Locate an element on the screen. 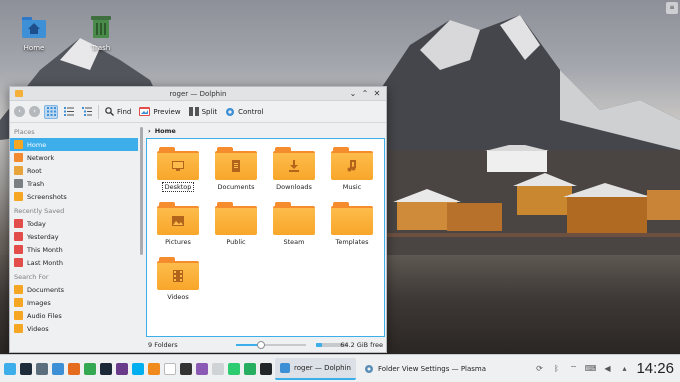  inkscape-icon is located at coordinates (186, 368).